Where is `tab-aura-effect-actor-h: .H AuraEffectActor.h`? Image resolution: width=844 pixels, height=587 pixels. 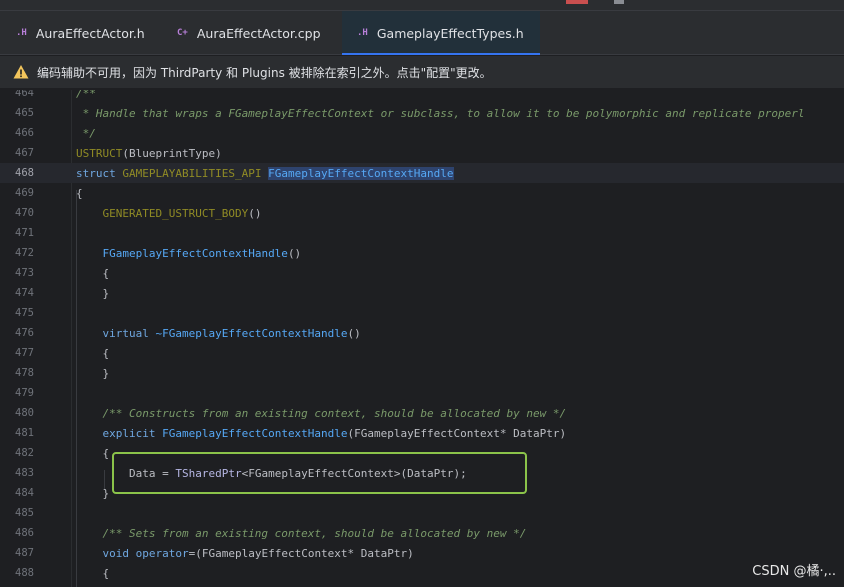
tab-aura-effect-actor-h: .H AuraEffectActor.h is located at coordinates (80, 33).